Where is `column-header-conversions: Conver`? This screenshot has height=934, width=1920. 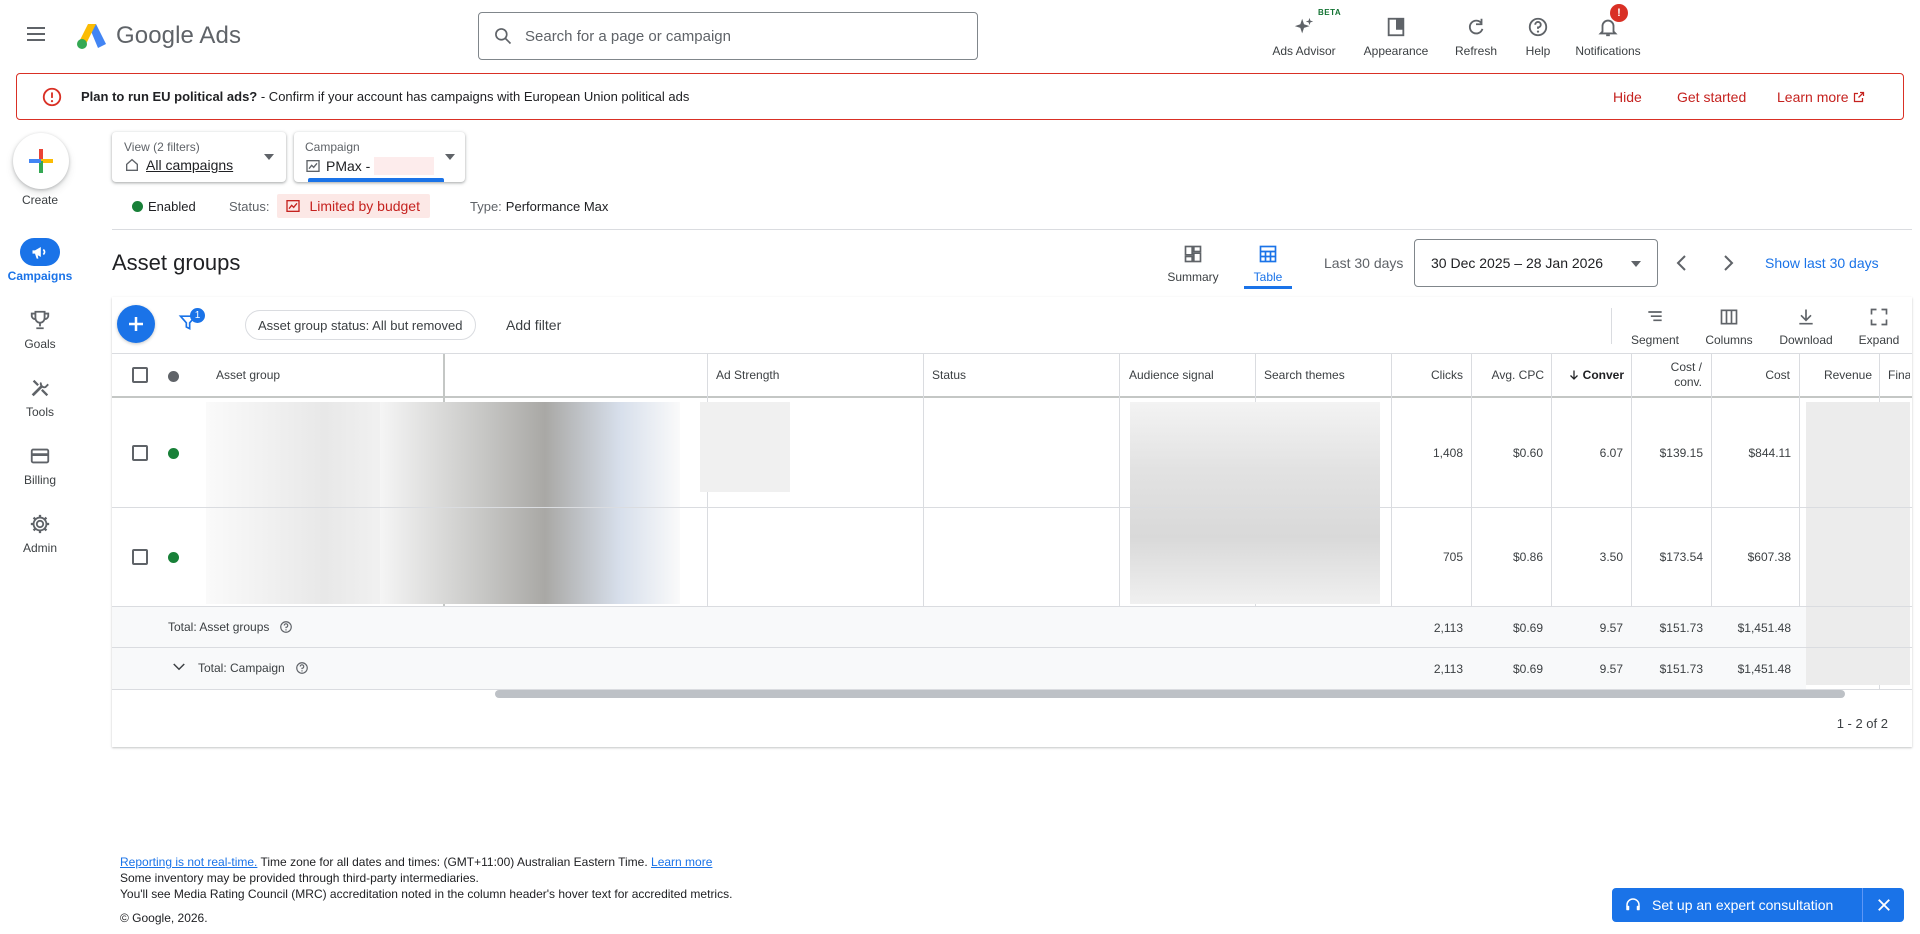 column-header-conversions: Conver is located at coordinates (1588, 375).